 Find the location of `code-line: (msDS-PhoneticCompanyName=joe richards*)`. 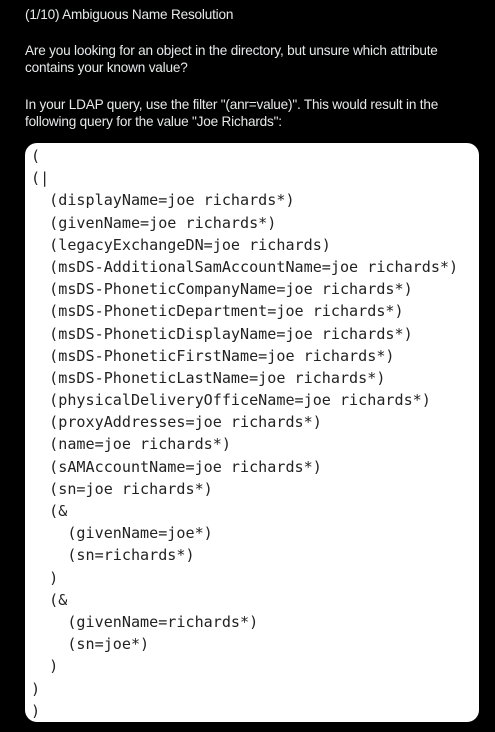

code-line: (msDS-PhoneticCompanyName=joe richards*) is located at coordinates (222, 289).